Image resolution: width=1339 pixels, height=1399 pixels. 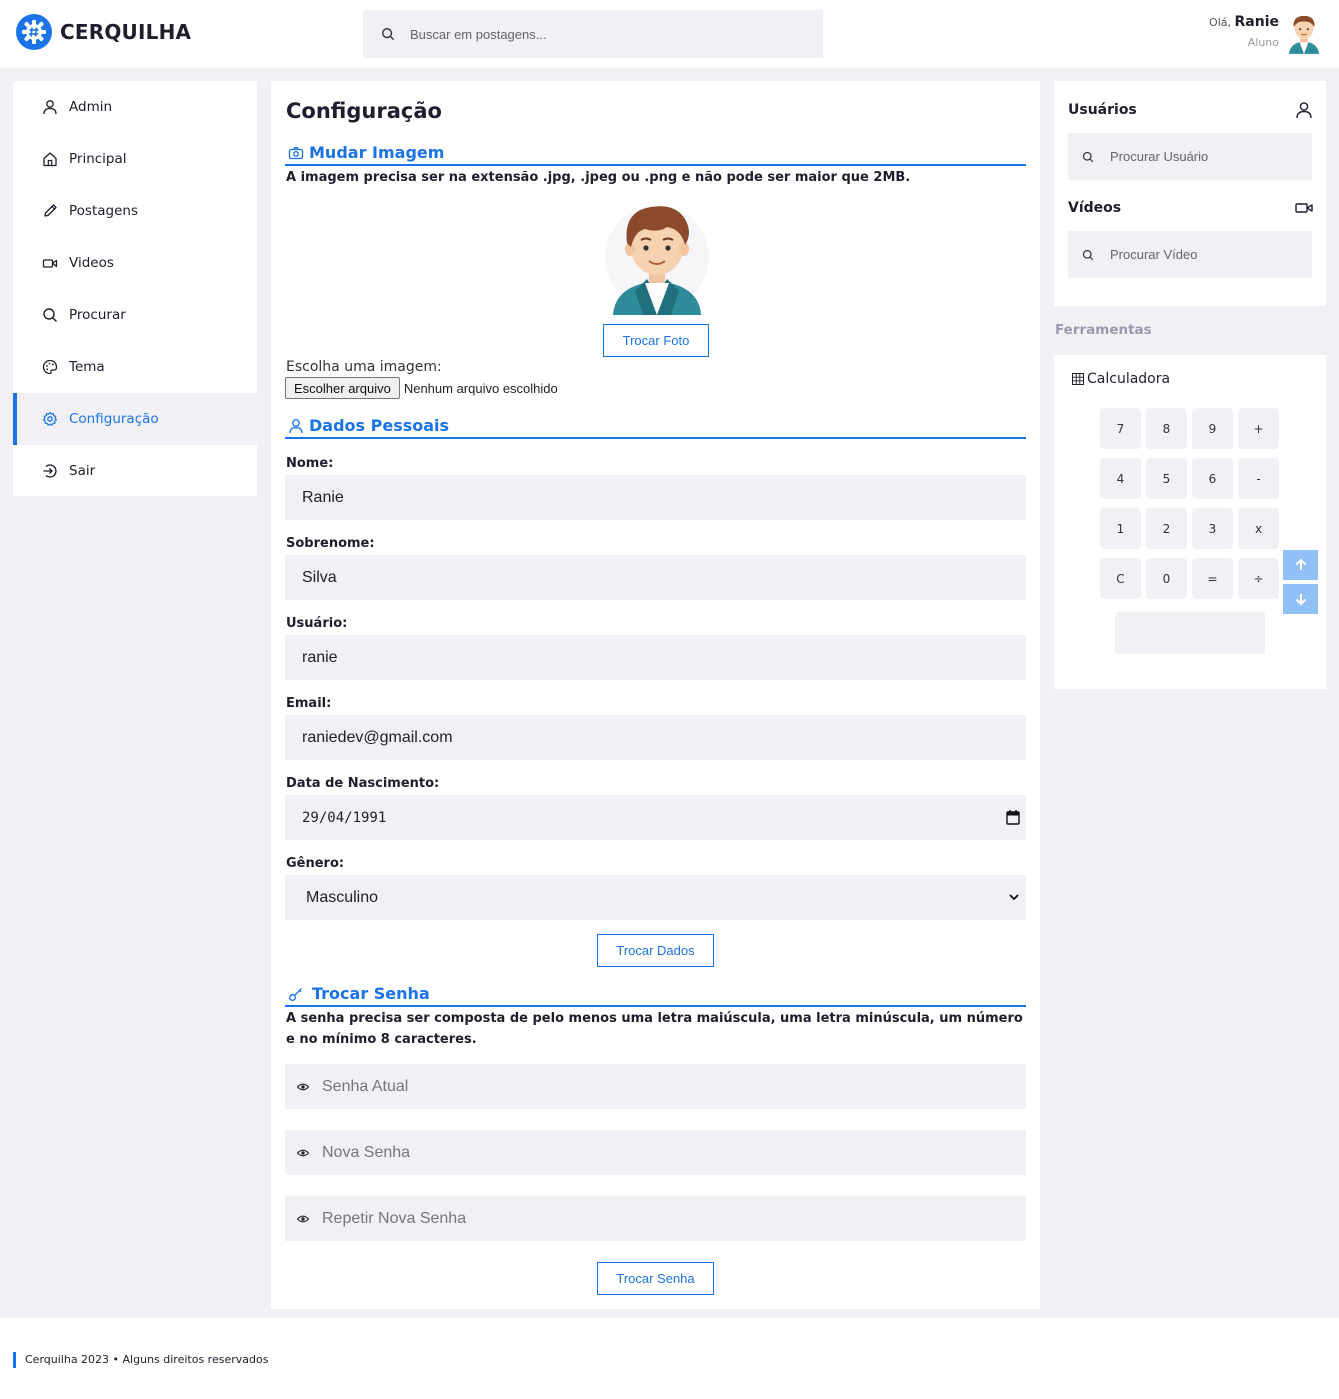 I want to click on calculator-display, so click(x=1190, y=633).